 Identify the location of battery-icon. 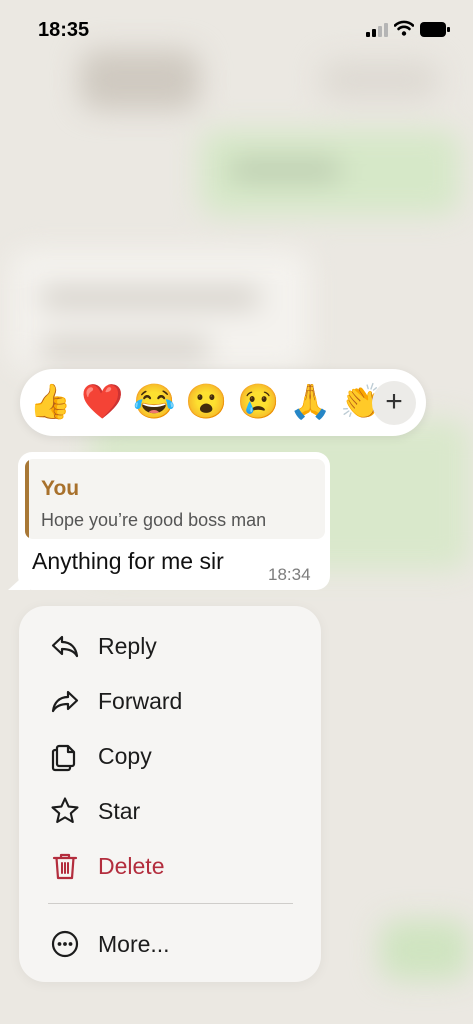
(435, 29).